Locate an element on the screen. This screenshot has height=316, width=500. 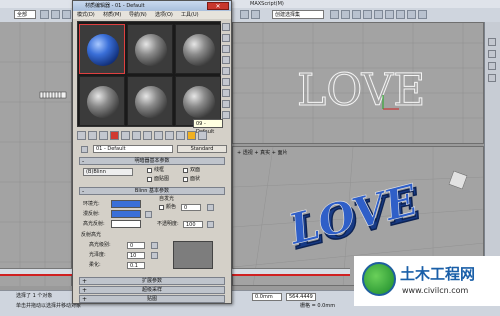
faceted-checkbox is located at coordinates (185, 179).